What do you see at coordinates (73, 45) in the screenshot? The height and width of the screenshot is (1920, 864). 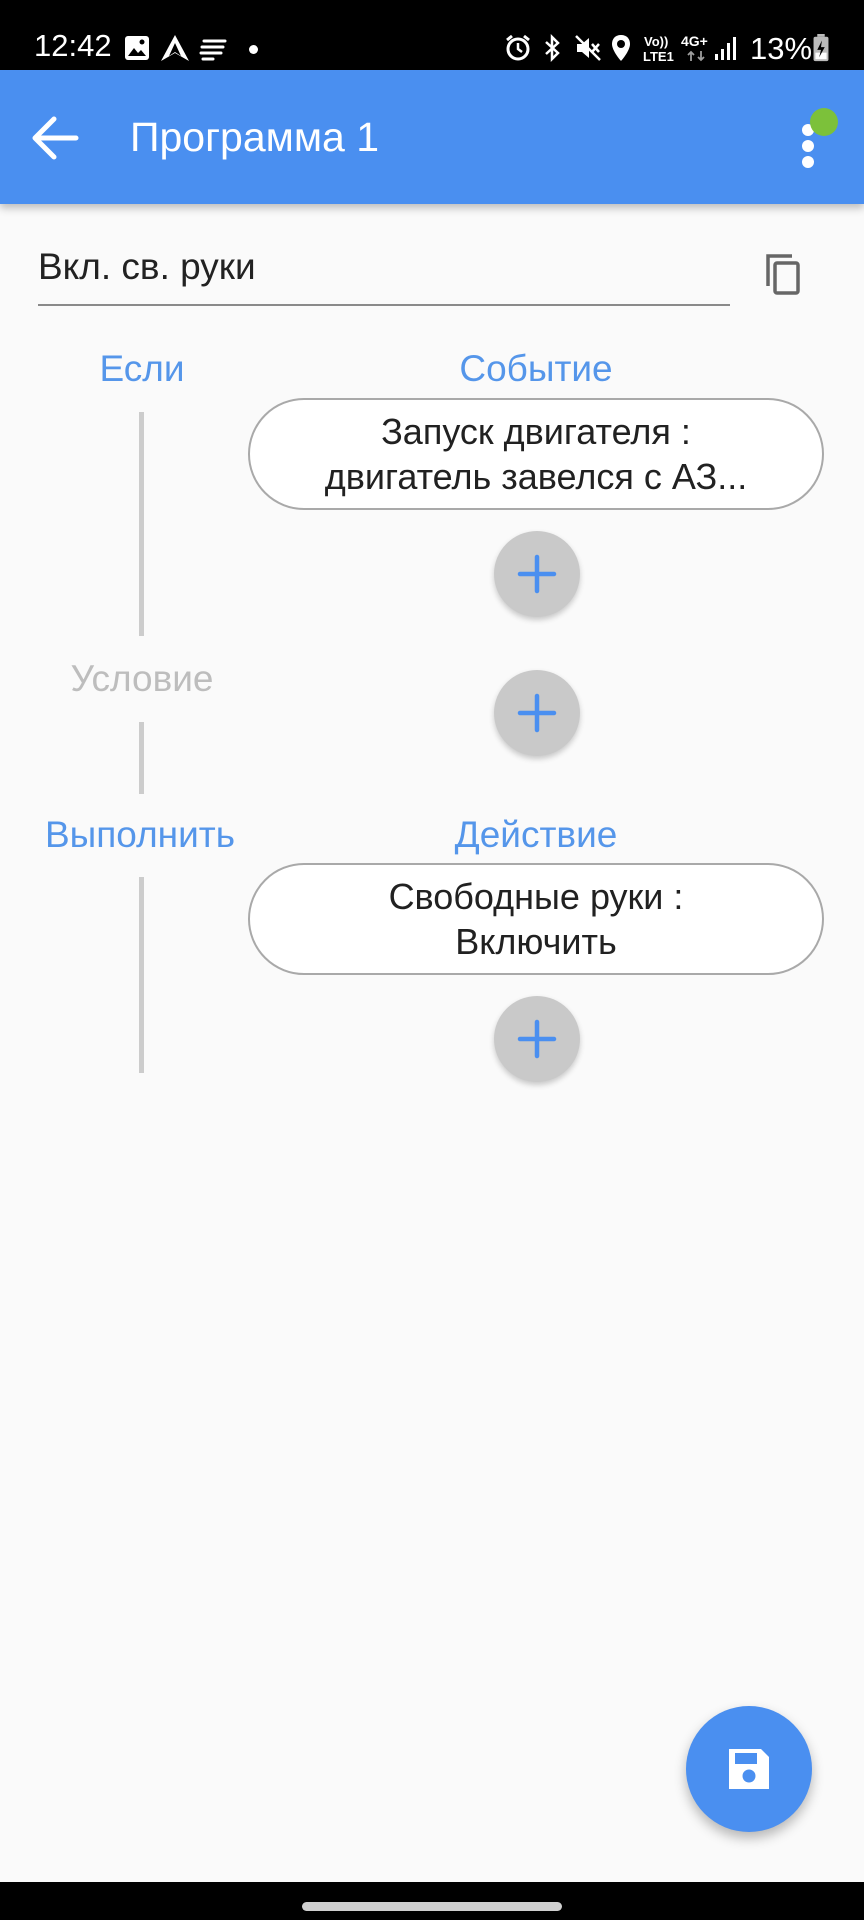 I see `status-time: 12:42` at bounding box center [73, 45].